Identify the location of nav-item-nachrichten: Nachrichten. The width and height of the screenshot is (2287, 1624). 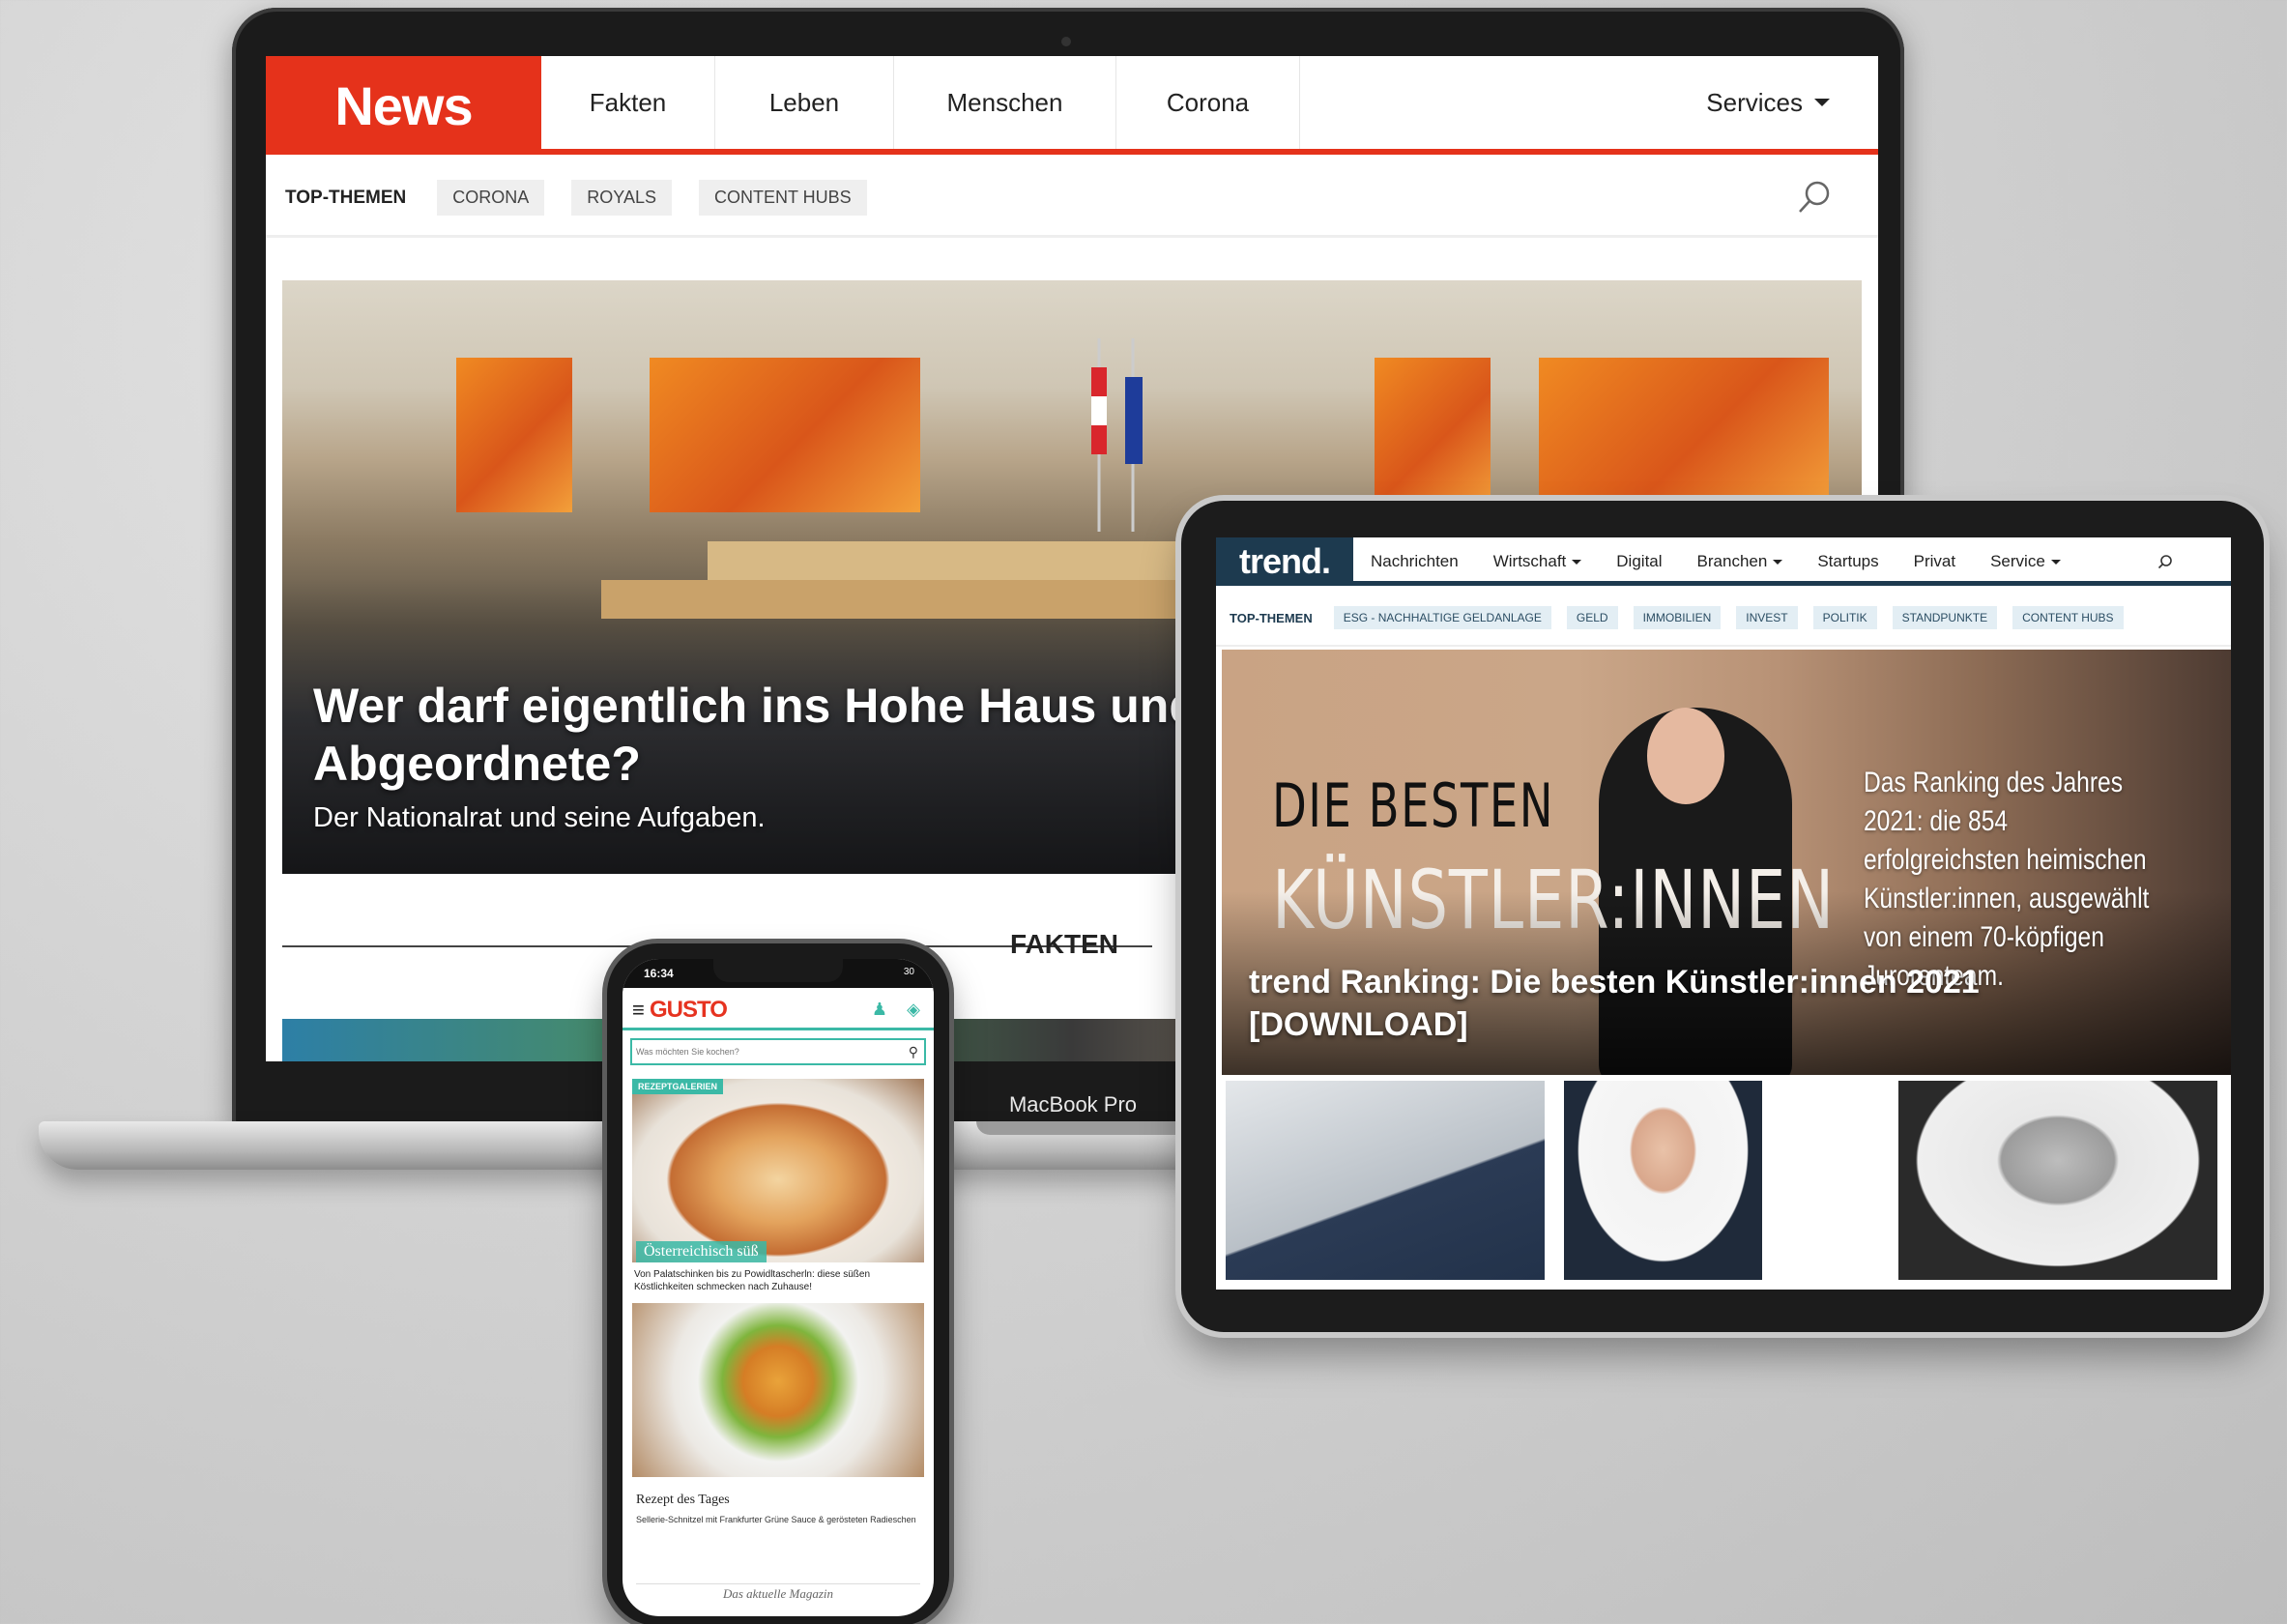
(1415, 562).